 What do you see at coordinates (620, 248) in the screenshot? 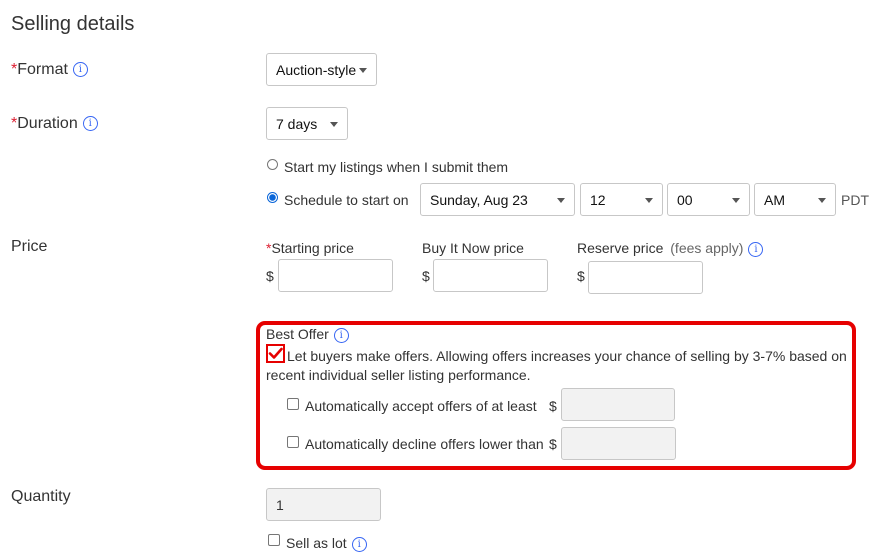
I see `reserve-price-label-text: Reserve price` at bounding box center [620, 248].